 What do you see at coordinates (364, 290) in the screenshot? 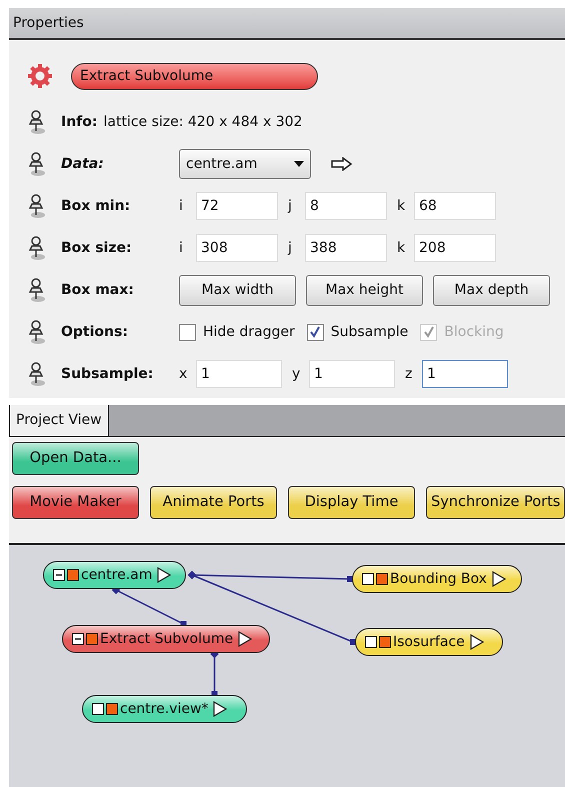
I see `max-button: Max height` at bounding box center [364, 290].